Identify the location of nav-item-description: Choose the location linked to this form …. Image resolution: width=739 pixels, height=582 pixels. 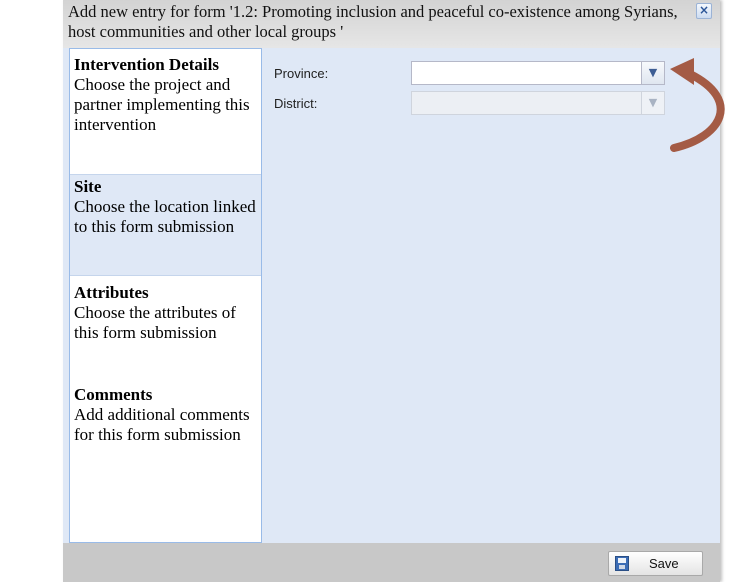
(165, 216).